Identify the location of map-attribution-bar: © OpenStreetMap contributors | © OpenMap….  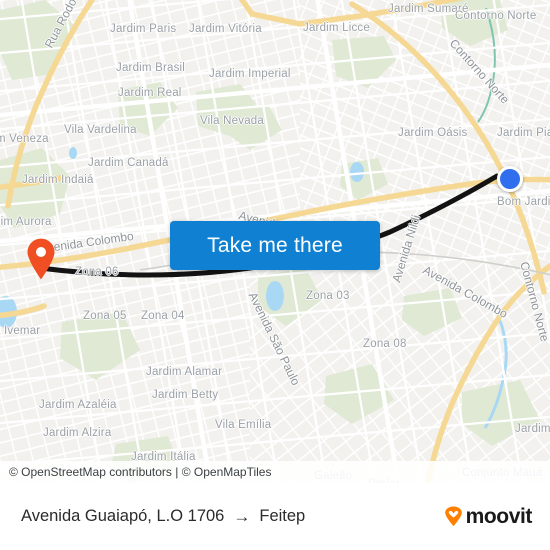
(275, 472).